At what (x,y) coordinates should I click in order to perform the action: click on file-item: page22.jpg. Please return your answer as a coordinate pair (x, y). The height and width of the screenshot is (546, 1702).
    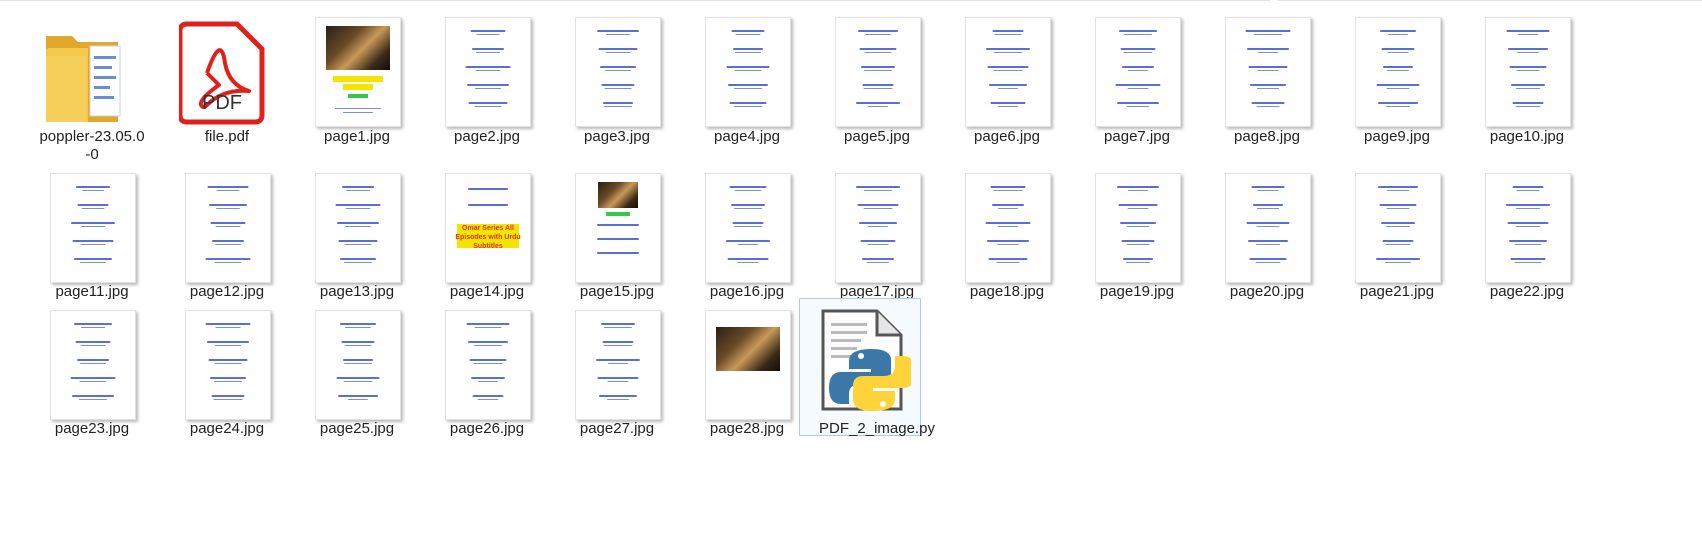
    Looking at the image, I should click on (1527, 238).